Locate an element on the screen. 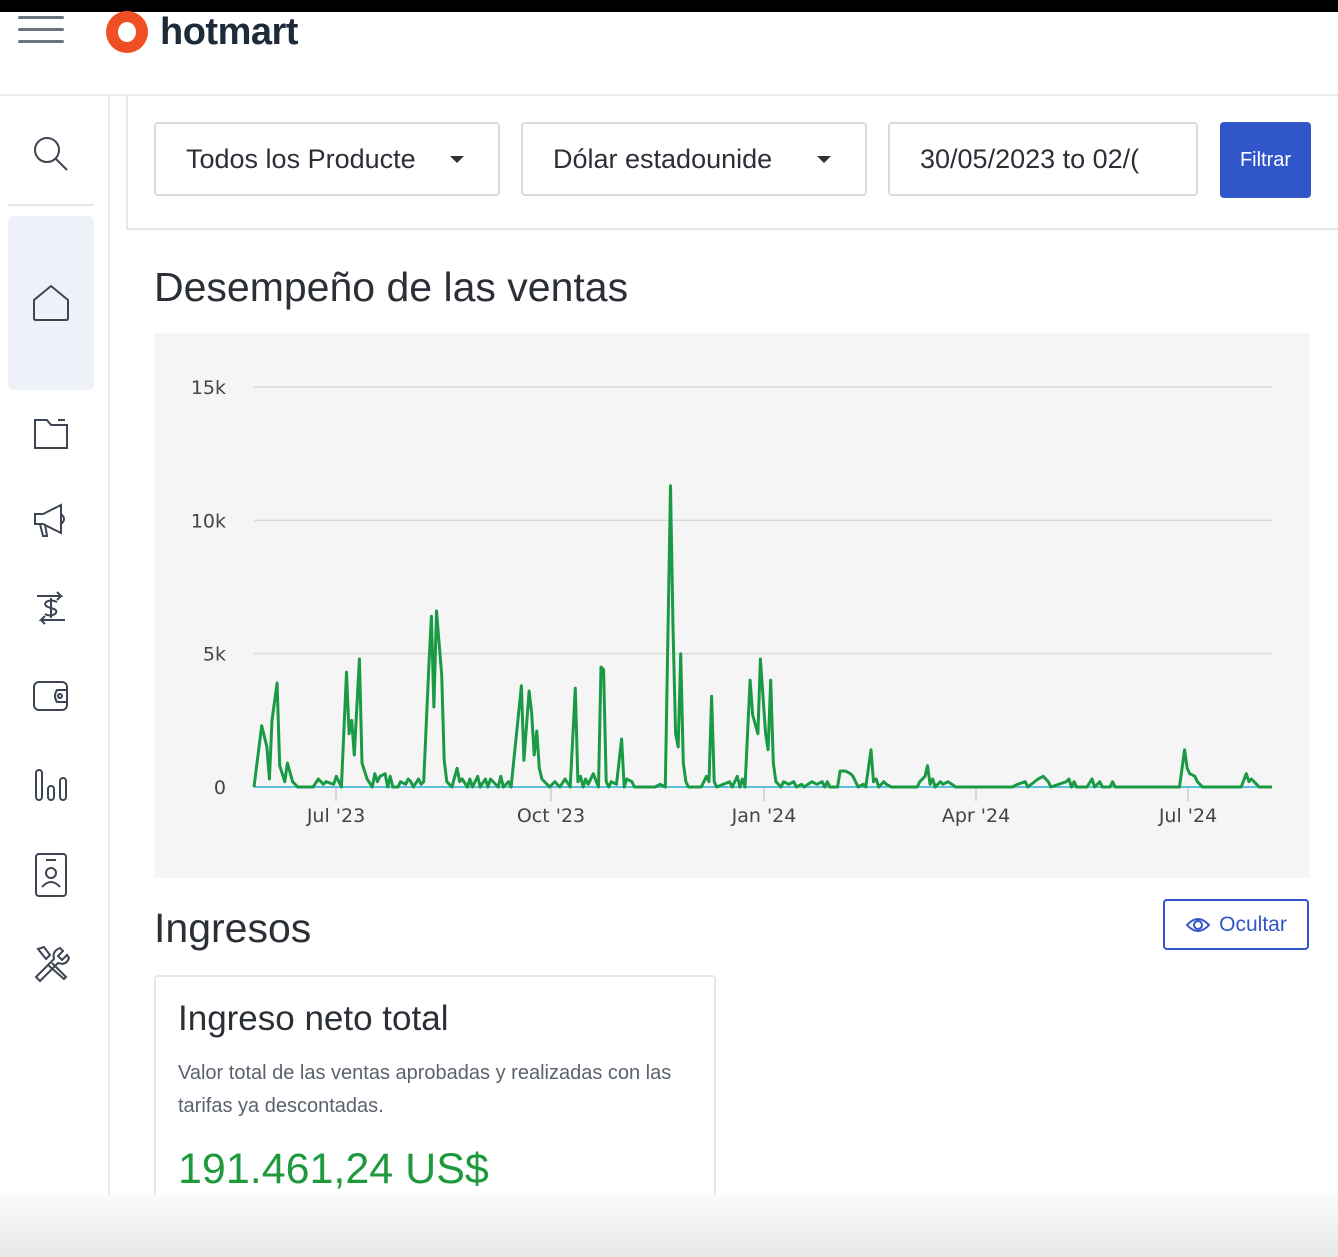 This screenshot has width=1338, height=1257. y-tick-label: 5k is located at coordinates (214, 655).